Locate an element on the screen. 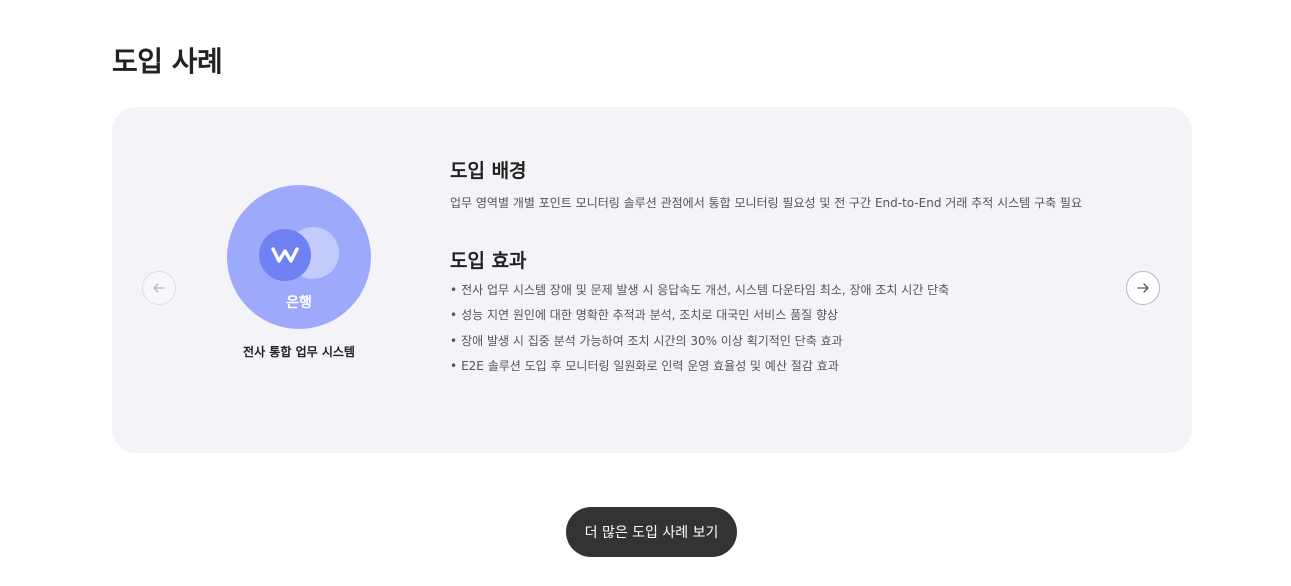  prev-slide-button is located at coordinates (159, 288).